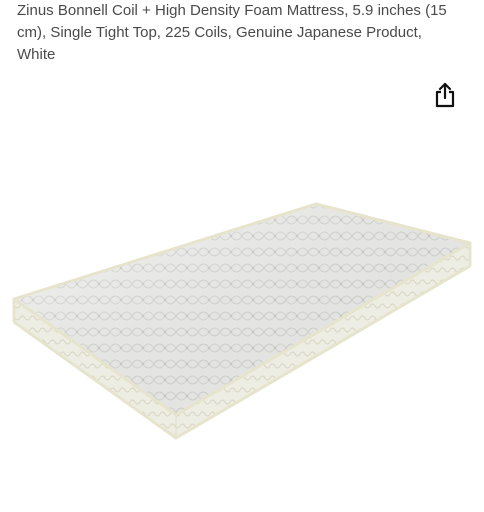 This screenshot has width=484, height=512. I want to click on share-button, so click(445, 95).